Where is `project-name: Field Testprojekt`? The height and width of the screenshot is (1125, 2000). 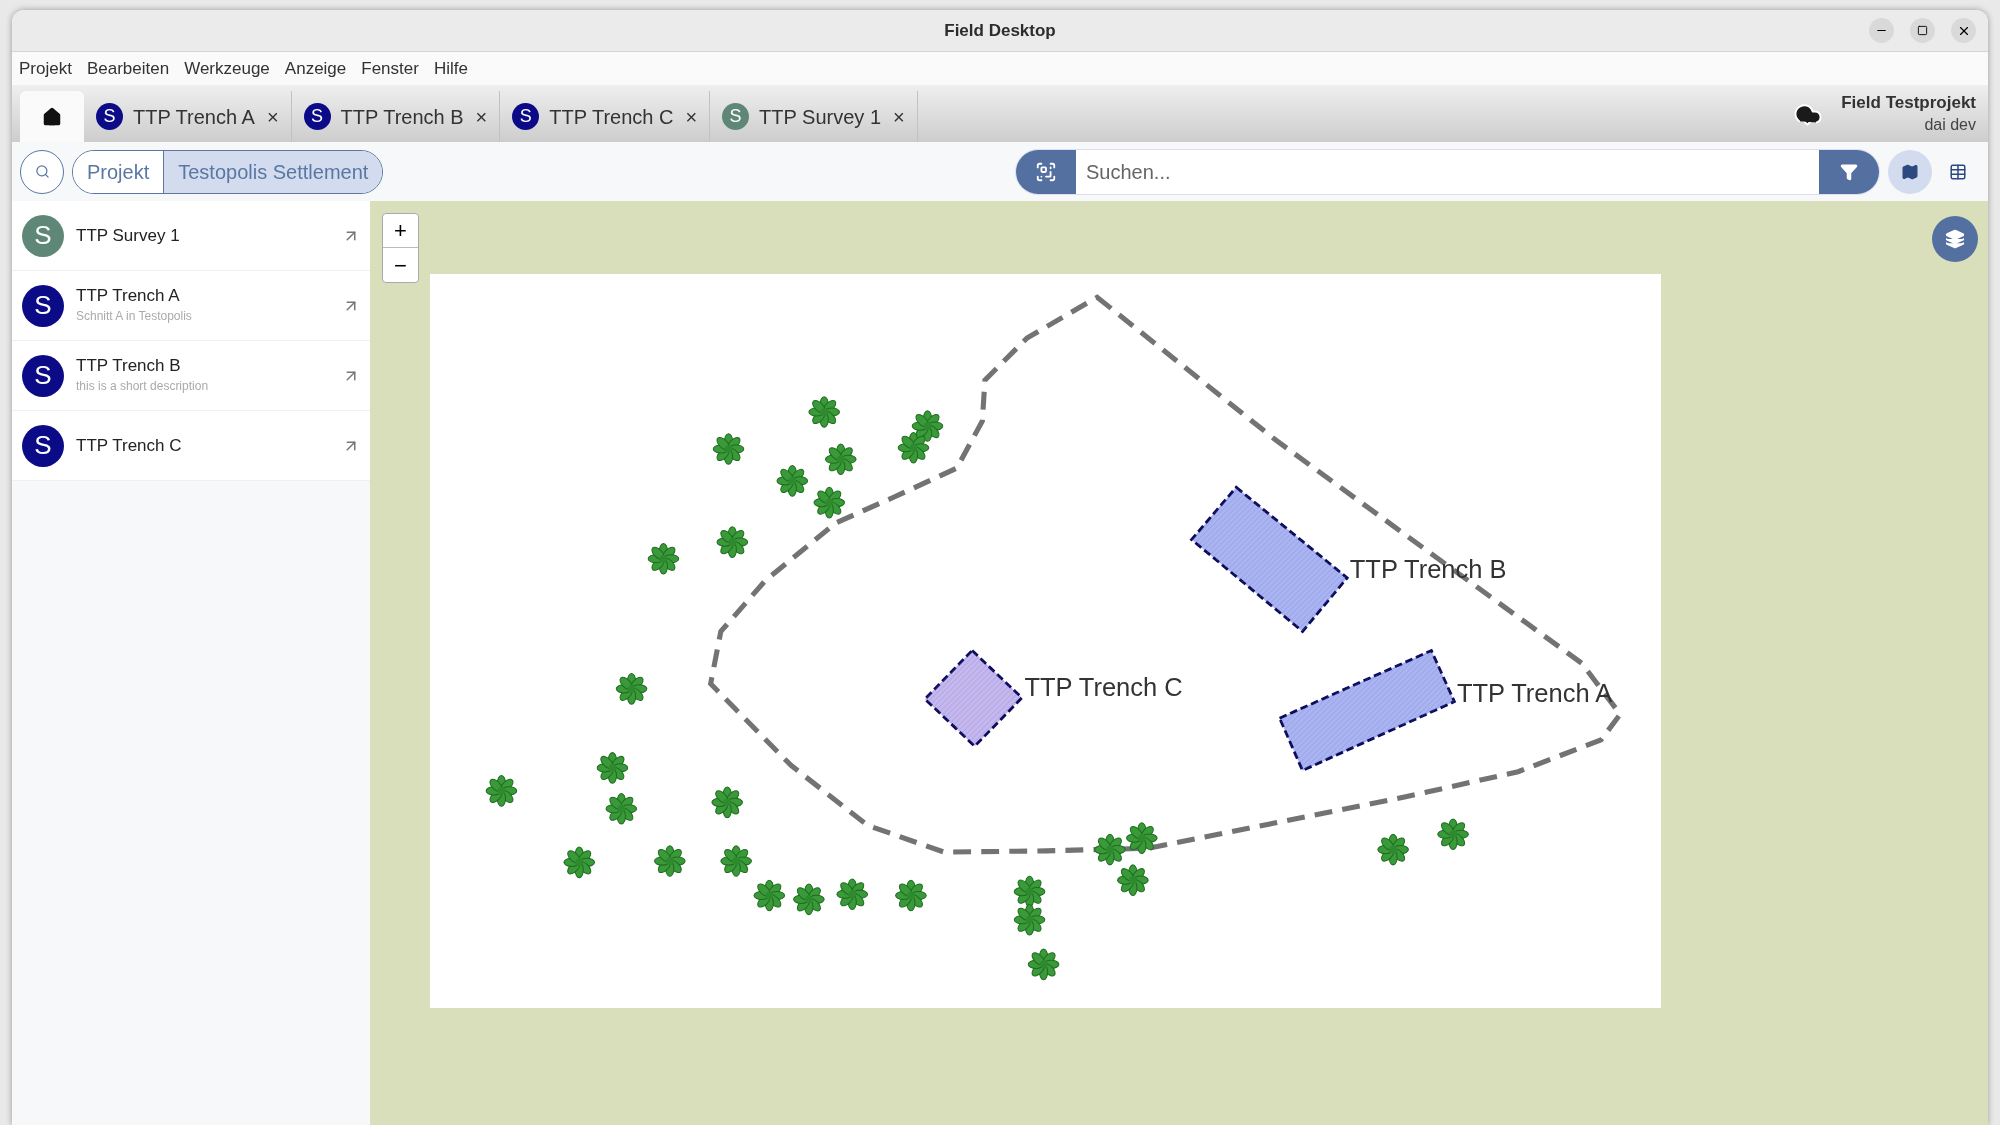
project-name: Field Testprojekt is located at coordinates (1908, 102).